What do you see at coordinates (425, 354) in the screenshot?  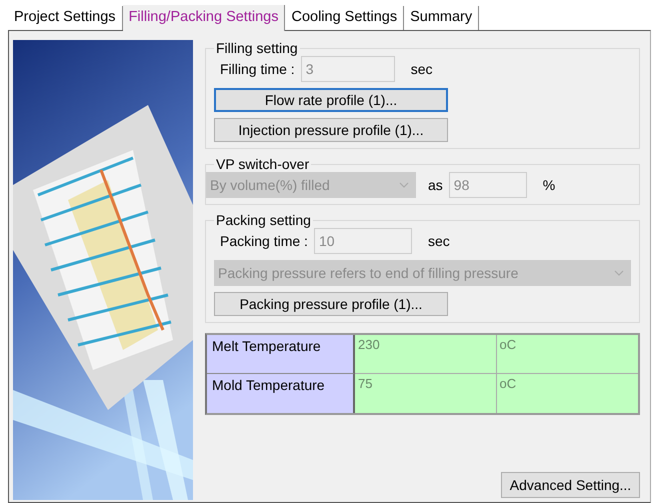 I see `table-cell: 230` at bounding box center [425, 354].